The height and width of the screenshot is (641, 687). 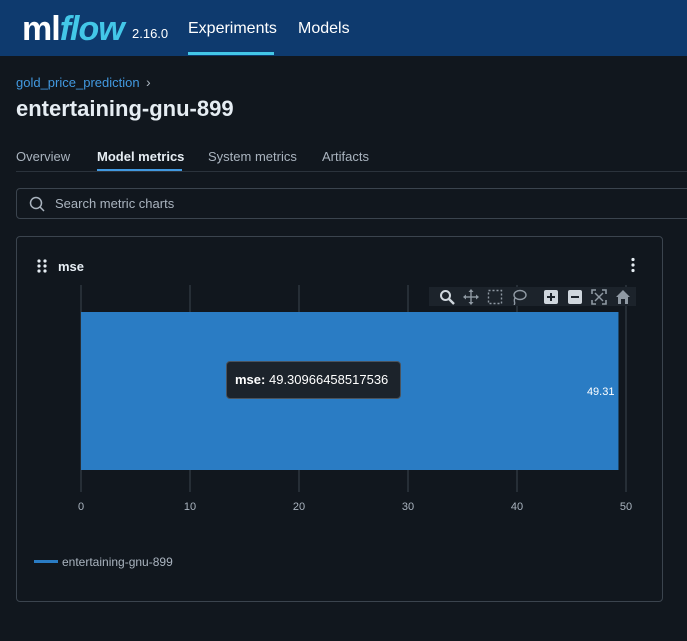 I want to click on tab-artifacts: Artifacts, so click(x=345, y=156).